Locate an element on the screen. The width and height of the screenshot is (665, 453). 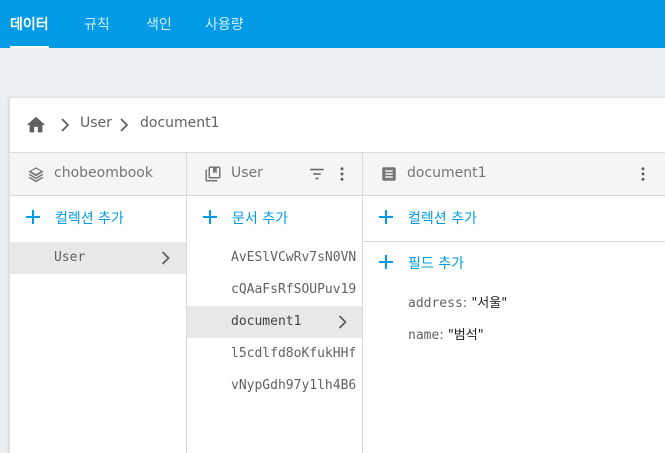
tab-usage-label: 사용량 is located at coordinates (224, 25).